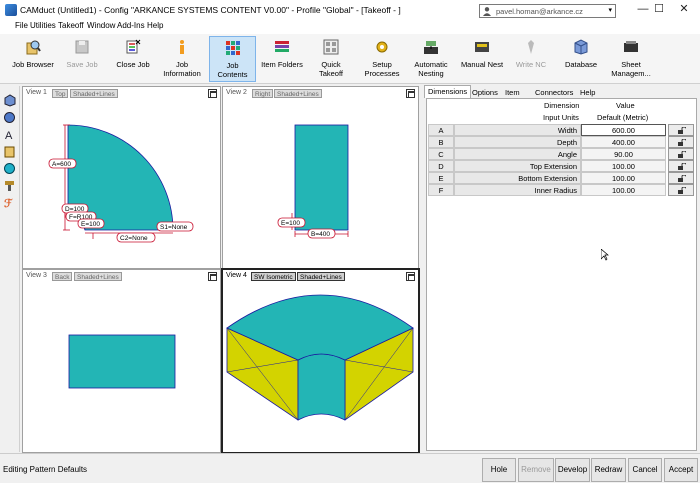 The image size is (700, 483). I want to click on view-2-right: View 2 Right Shaded+Lines E=100 B=400, so click(320, 177).